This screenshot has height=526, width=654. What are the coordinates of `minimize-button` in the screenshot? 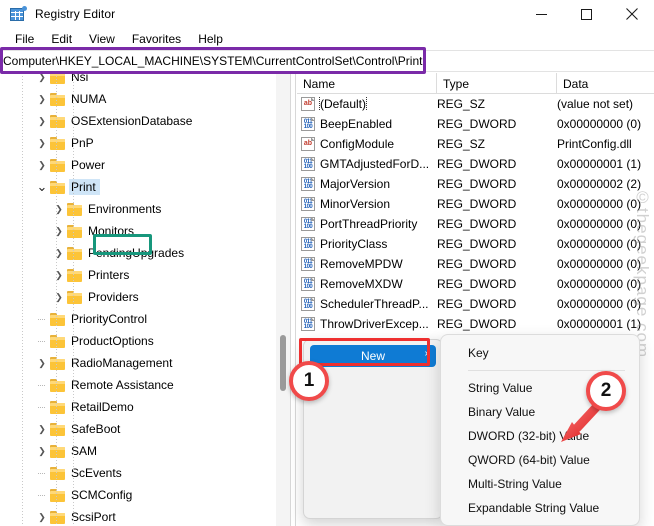 It's located at (541, 14).